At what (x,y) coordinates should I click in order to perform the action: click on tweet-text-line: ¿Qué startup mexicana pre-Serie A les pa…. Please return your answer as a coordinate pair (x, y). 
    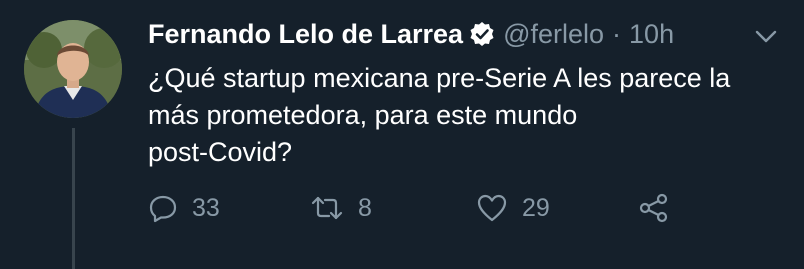
    Looking at the image, I should click on (439, 78).